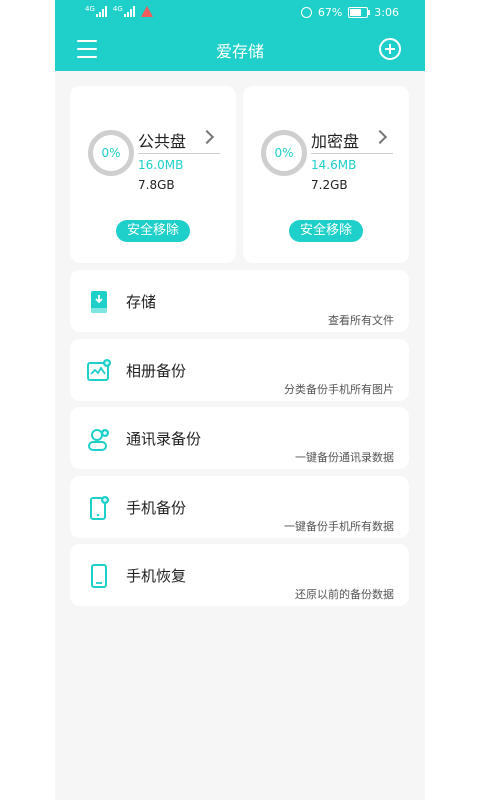 Image resolution: width=480 pixels, height=800 pixels. Describe the element at coordinates (339, 389) in the screenshot. I see `row-subtitle: 分类备份手机所有图片` at that location.